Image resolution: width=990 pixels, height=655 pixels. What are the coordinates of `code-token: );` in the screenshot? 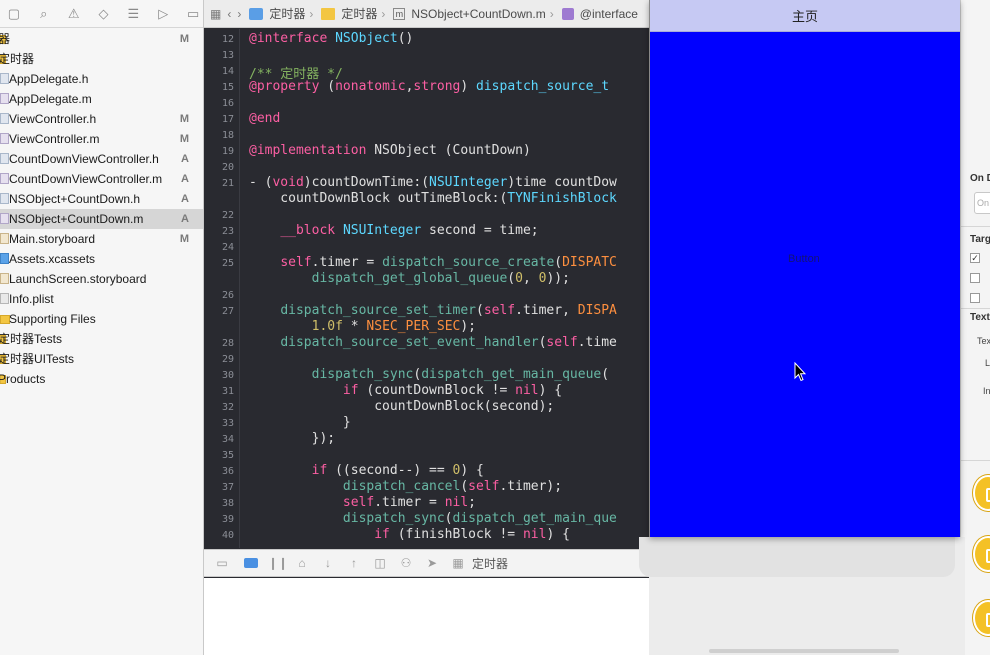 It's located at (468, 326).